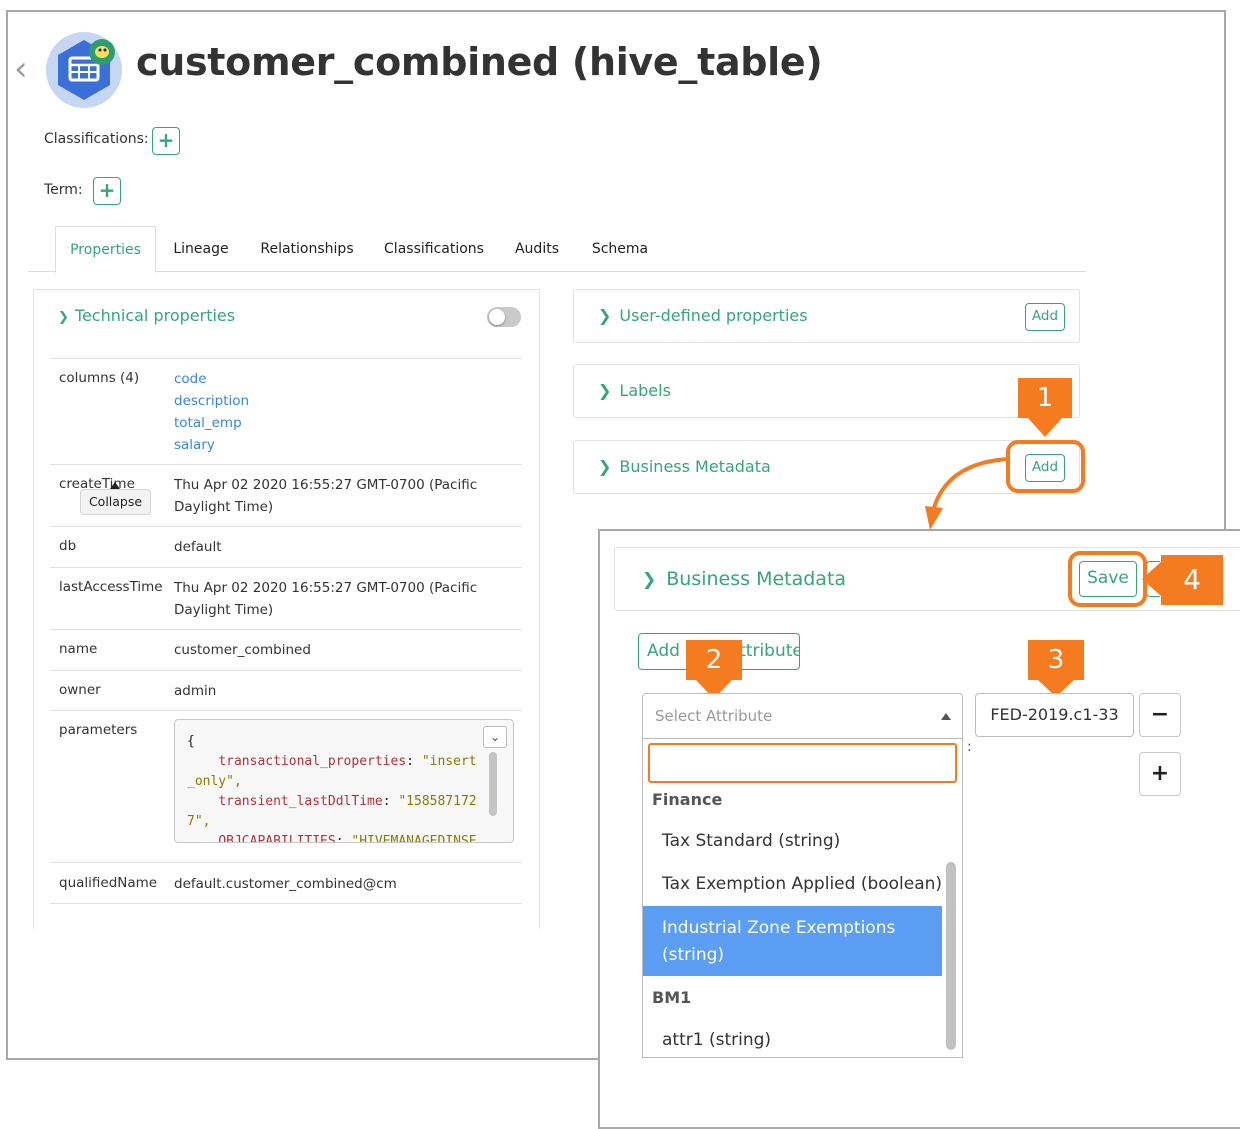  I want to click on attribute-option: Tax Exemption Applied (boolean), so click(802, 884).